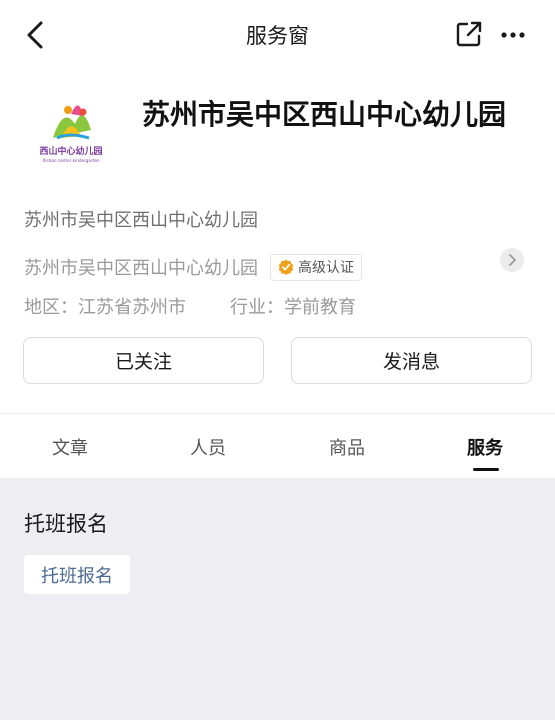 The width and height of the screenshot is (555, 720). I want to click on logo-text-en: Xishan center kindergarten, so click(71, 160).